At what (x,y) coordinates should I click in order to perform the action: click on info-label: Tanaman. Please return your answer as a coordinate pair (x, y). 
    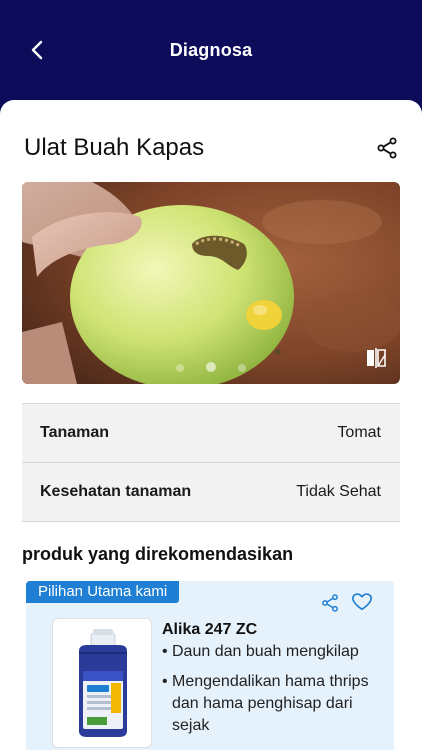
    Looking at the image, I should click on (75, 432).